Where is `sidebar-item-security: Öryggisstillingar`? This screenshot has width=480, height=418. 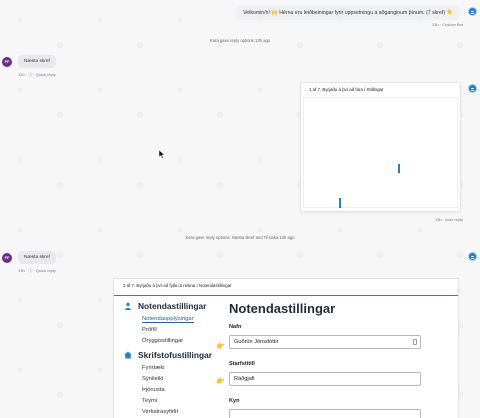
sidebar-item-security: Öryggisstillingar is located at coordinates (174, 341).